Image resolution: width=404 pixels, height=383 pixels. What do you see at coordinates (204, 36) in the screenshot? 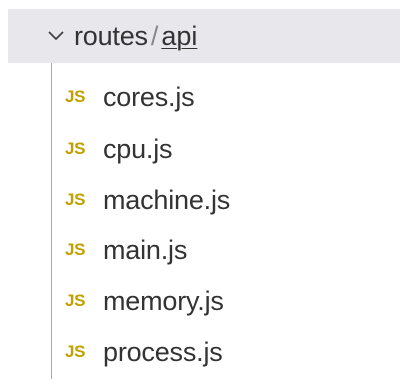
I see `folder-row-routes-api: routes / api` at bounding box center [204, 36].